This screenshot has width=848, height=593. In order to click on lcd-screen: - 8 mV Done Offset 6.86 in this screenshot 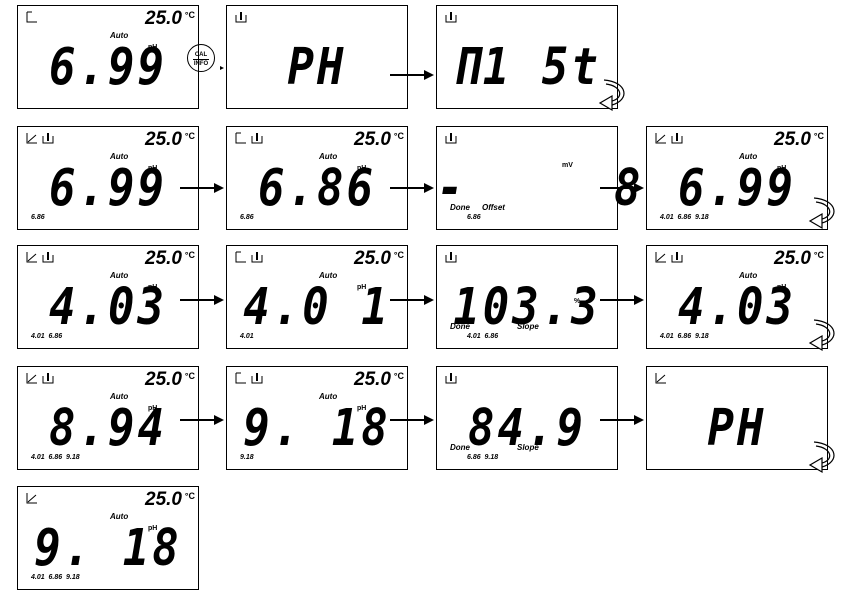, I will do `click(538, 178)`.